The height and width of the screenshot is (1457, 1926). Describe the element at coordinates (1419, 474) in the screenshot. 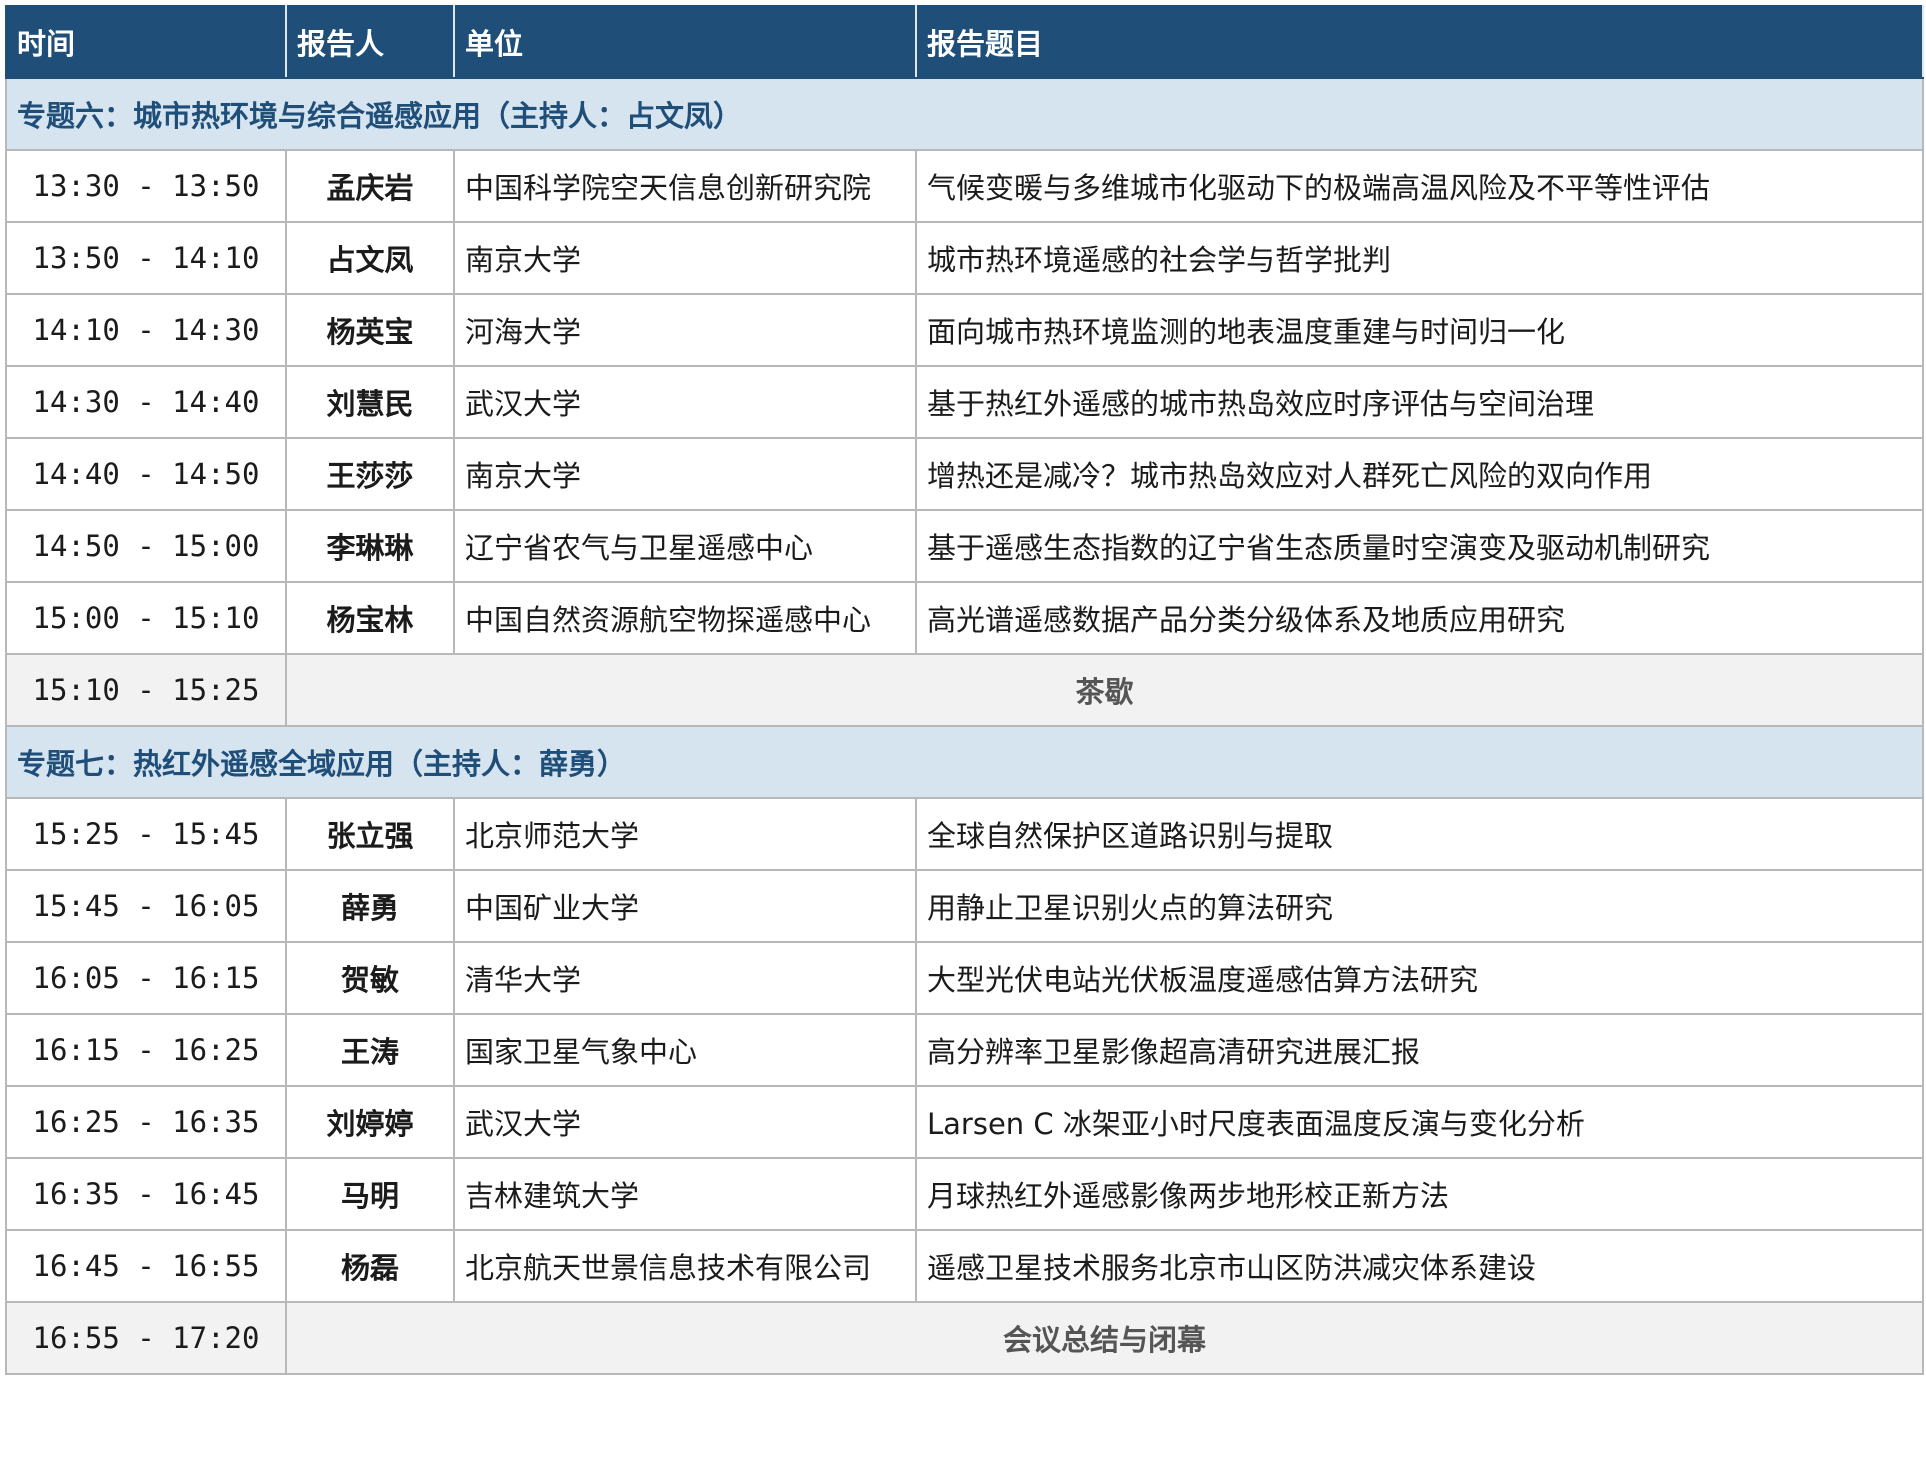

I see `topic-cell: 增热还是减冷？城市热岛效应对人群死亡风险的双向作用` at that location.